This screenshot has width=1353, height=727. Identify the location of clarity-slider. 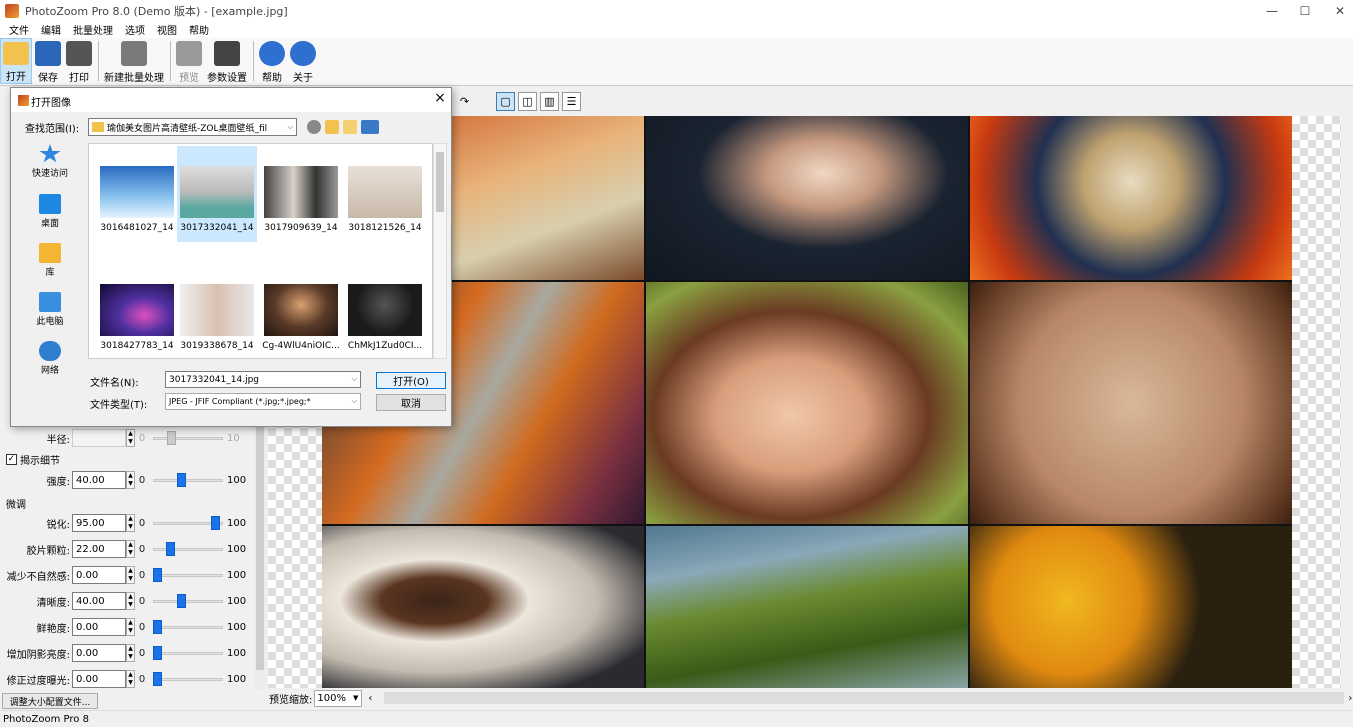
(188, 601).